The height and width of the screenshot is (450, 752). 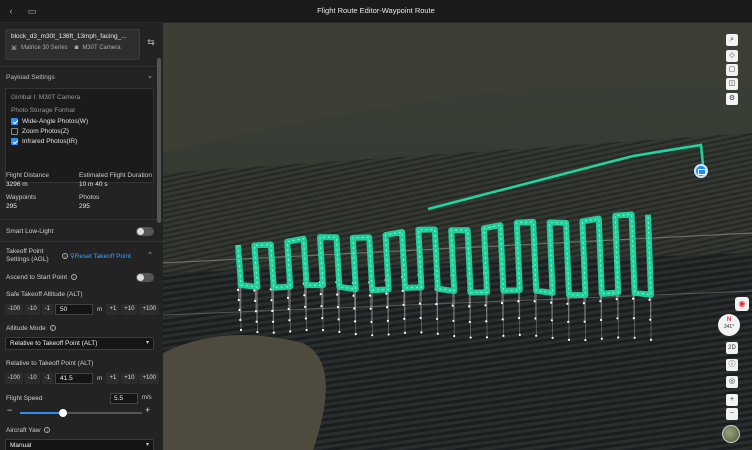 What do you see at coordinates (732, 365) in the screenshot?
I see `info-icon: ⓘ` at bounding box center [732, 365].